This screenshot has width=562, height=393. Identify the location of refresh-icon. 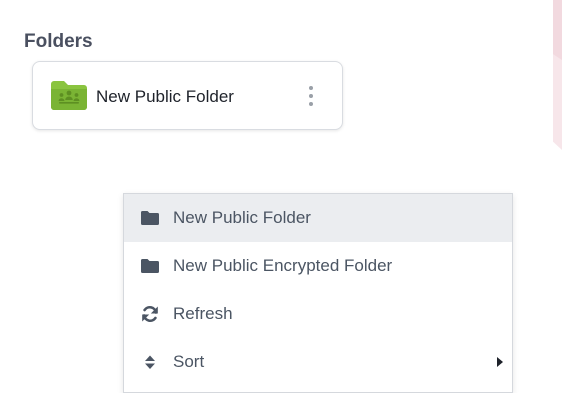
(150, 314).